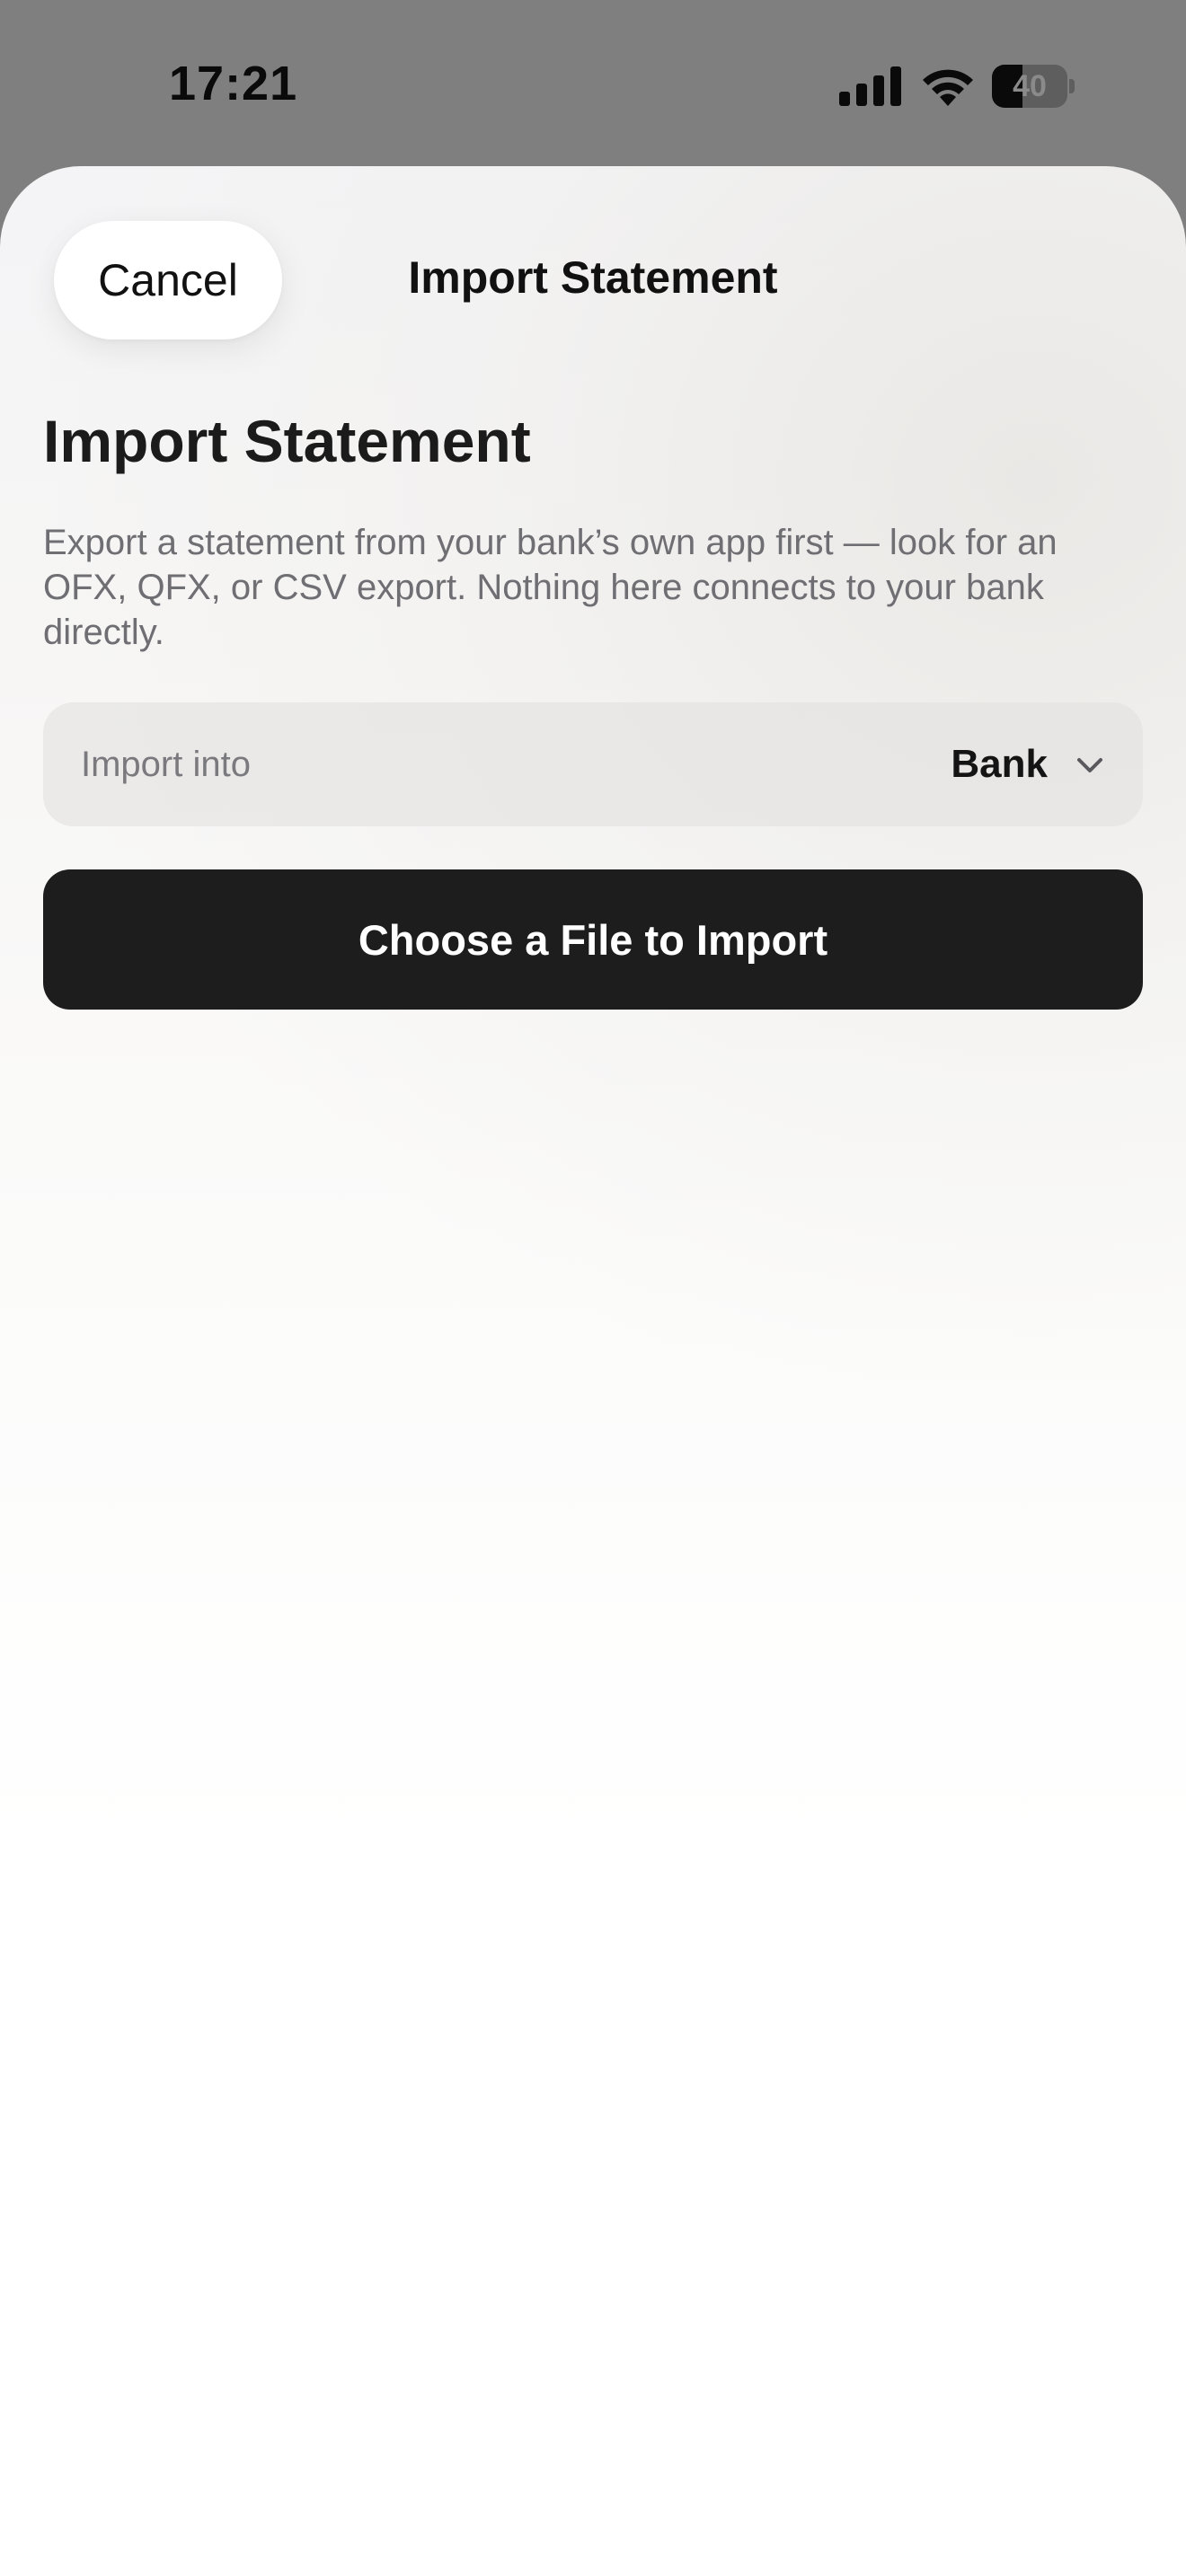 Image resolution: width=1186 pixels, height=2576 pixels. Describe the element at coordinates (593, 83) in the screenshot. I see `status-bar: 17:21 40` at that location.